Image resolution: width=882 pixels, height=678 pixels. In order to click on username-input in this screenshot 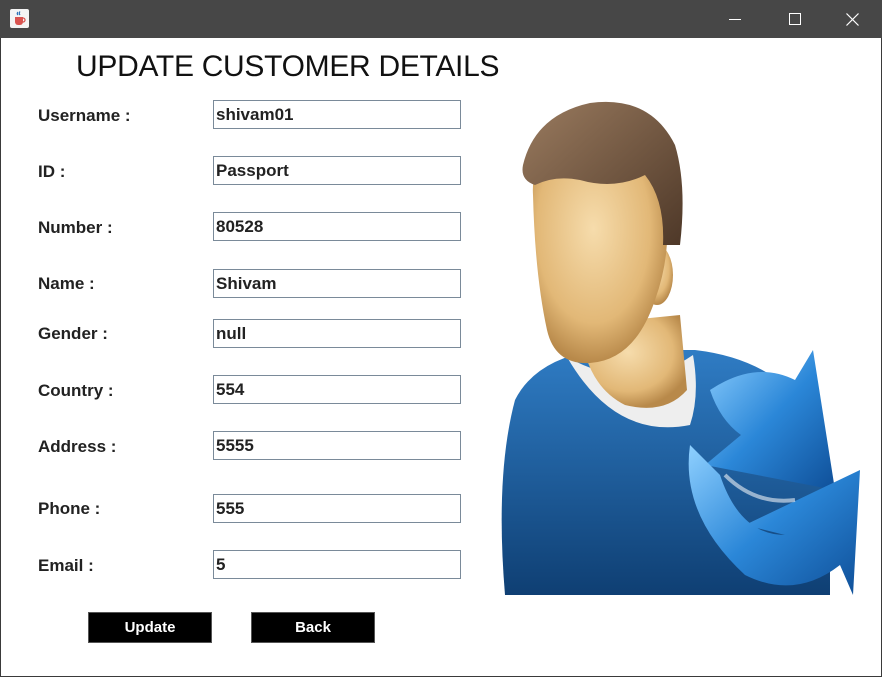, I will do `click(337, 114)`.